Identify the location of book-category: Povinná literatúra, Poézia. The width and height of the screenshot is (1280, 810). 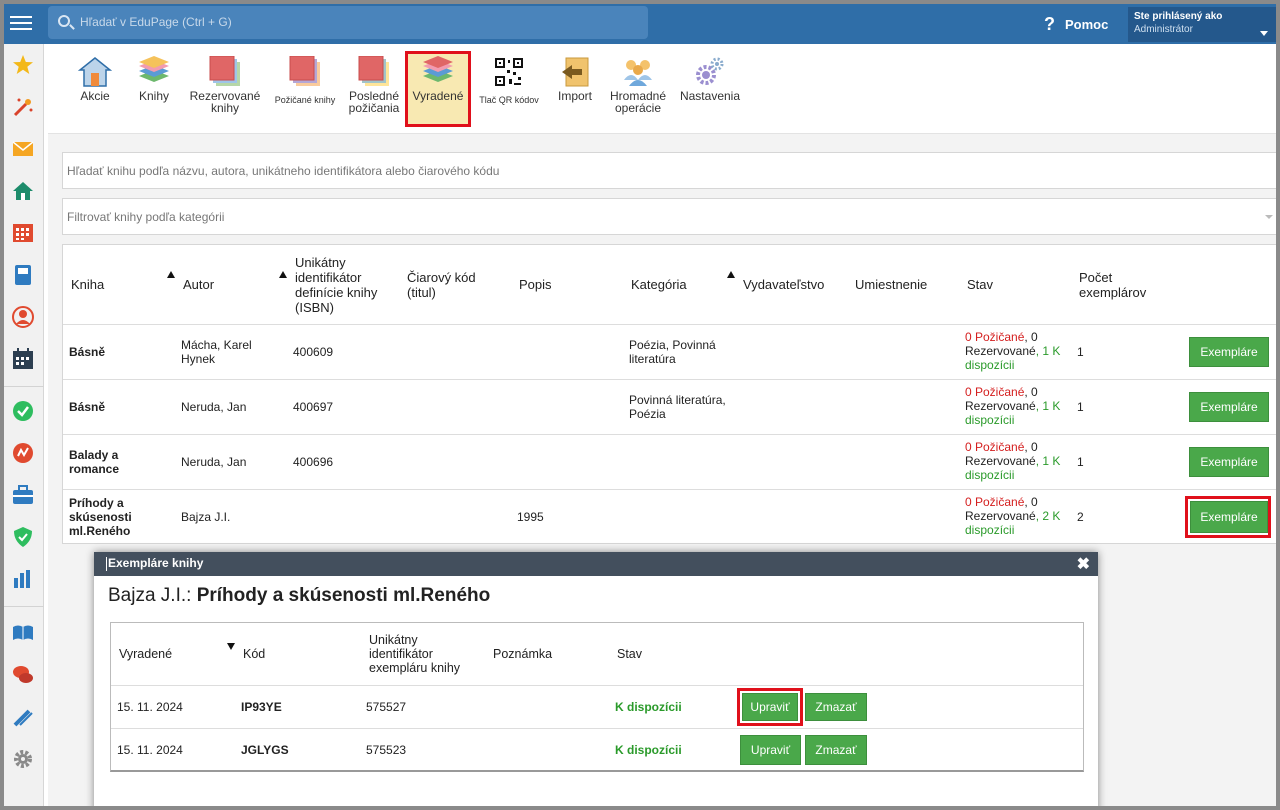
(677, 407).